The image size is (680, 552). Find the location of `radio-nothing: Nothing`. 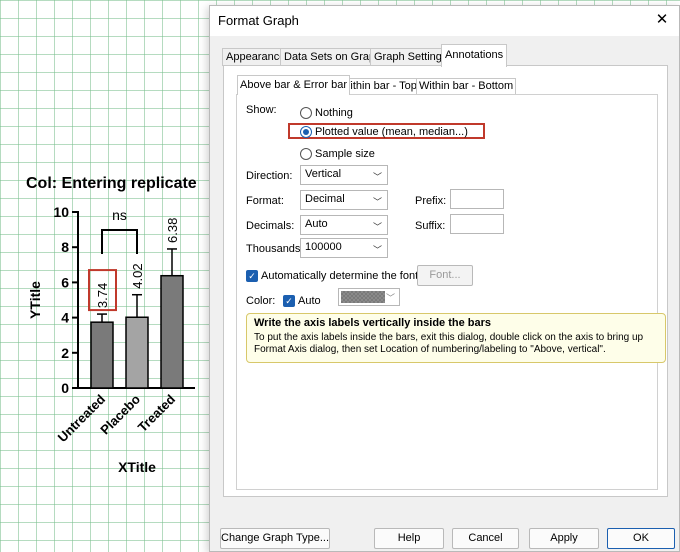

radio-nothing: Nothing is located at coordinates (326, 113).